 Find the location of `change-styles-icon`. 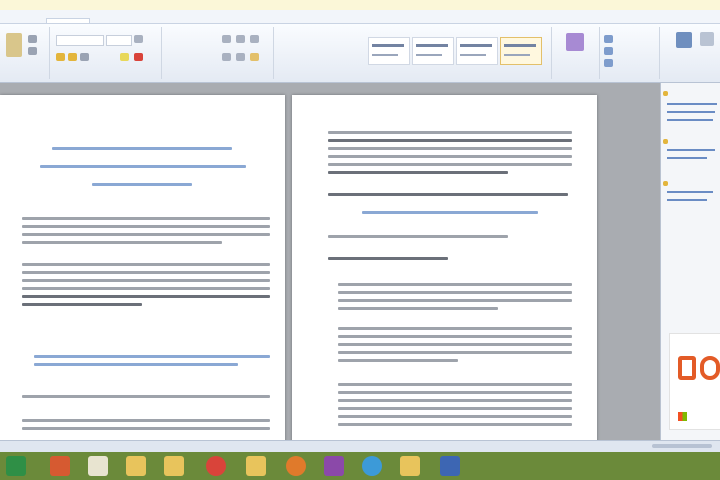

change-styles-icon is located at coordinates (575, 42).